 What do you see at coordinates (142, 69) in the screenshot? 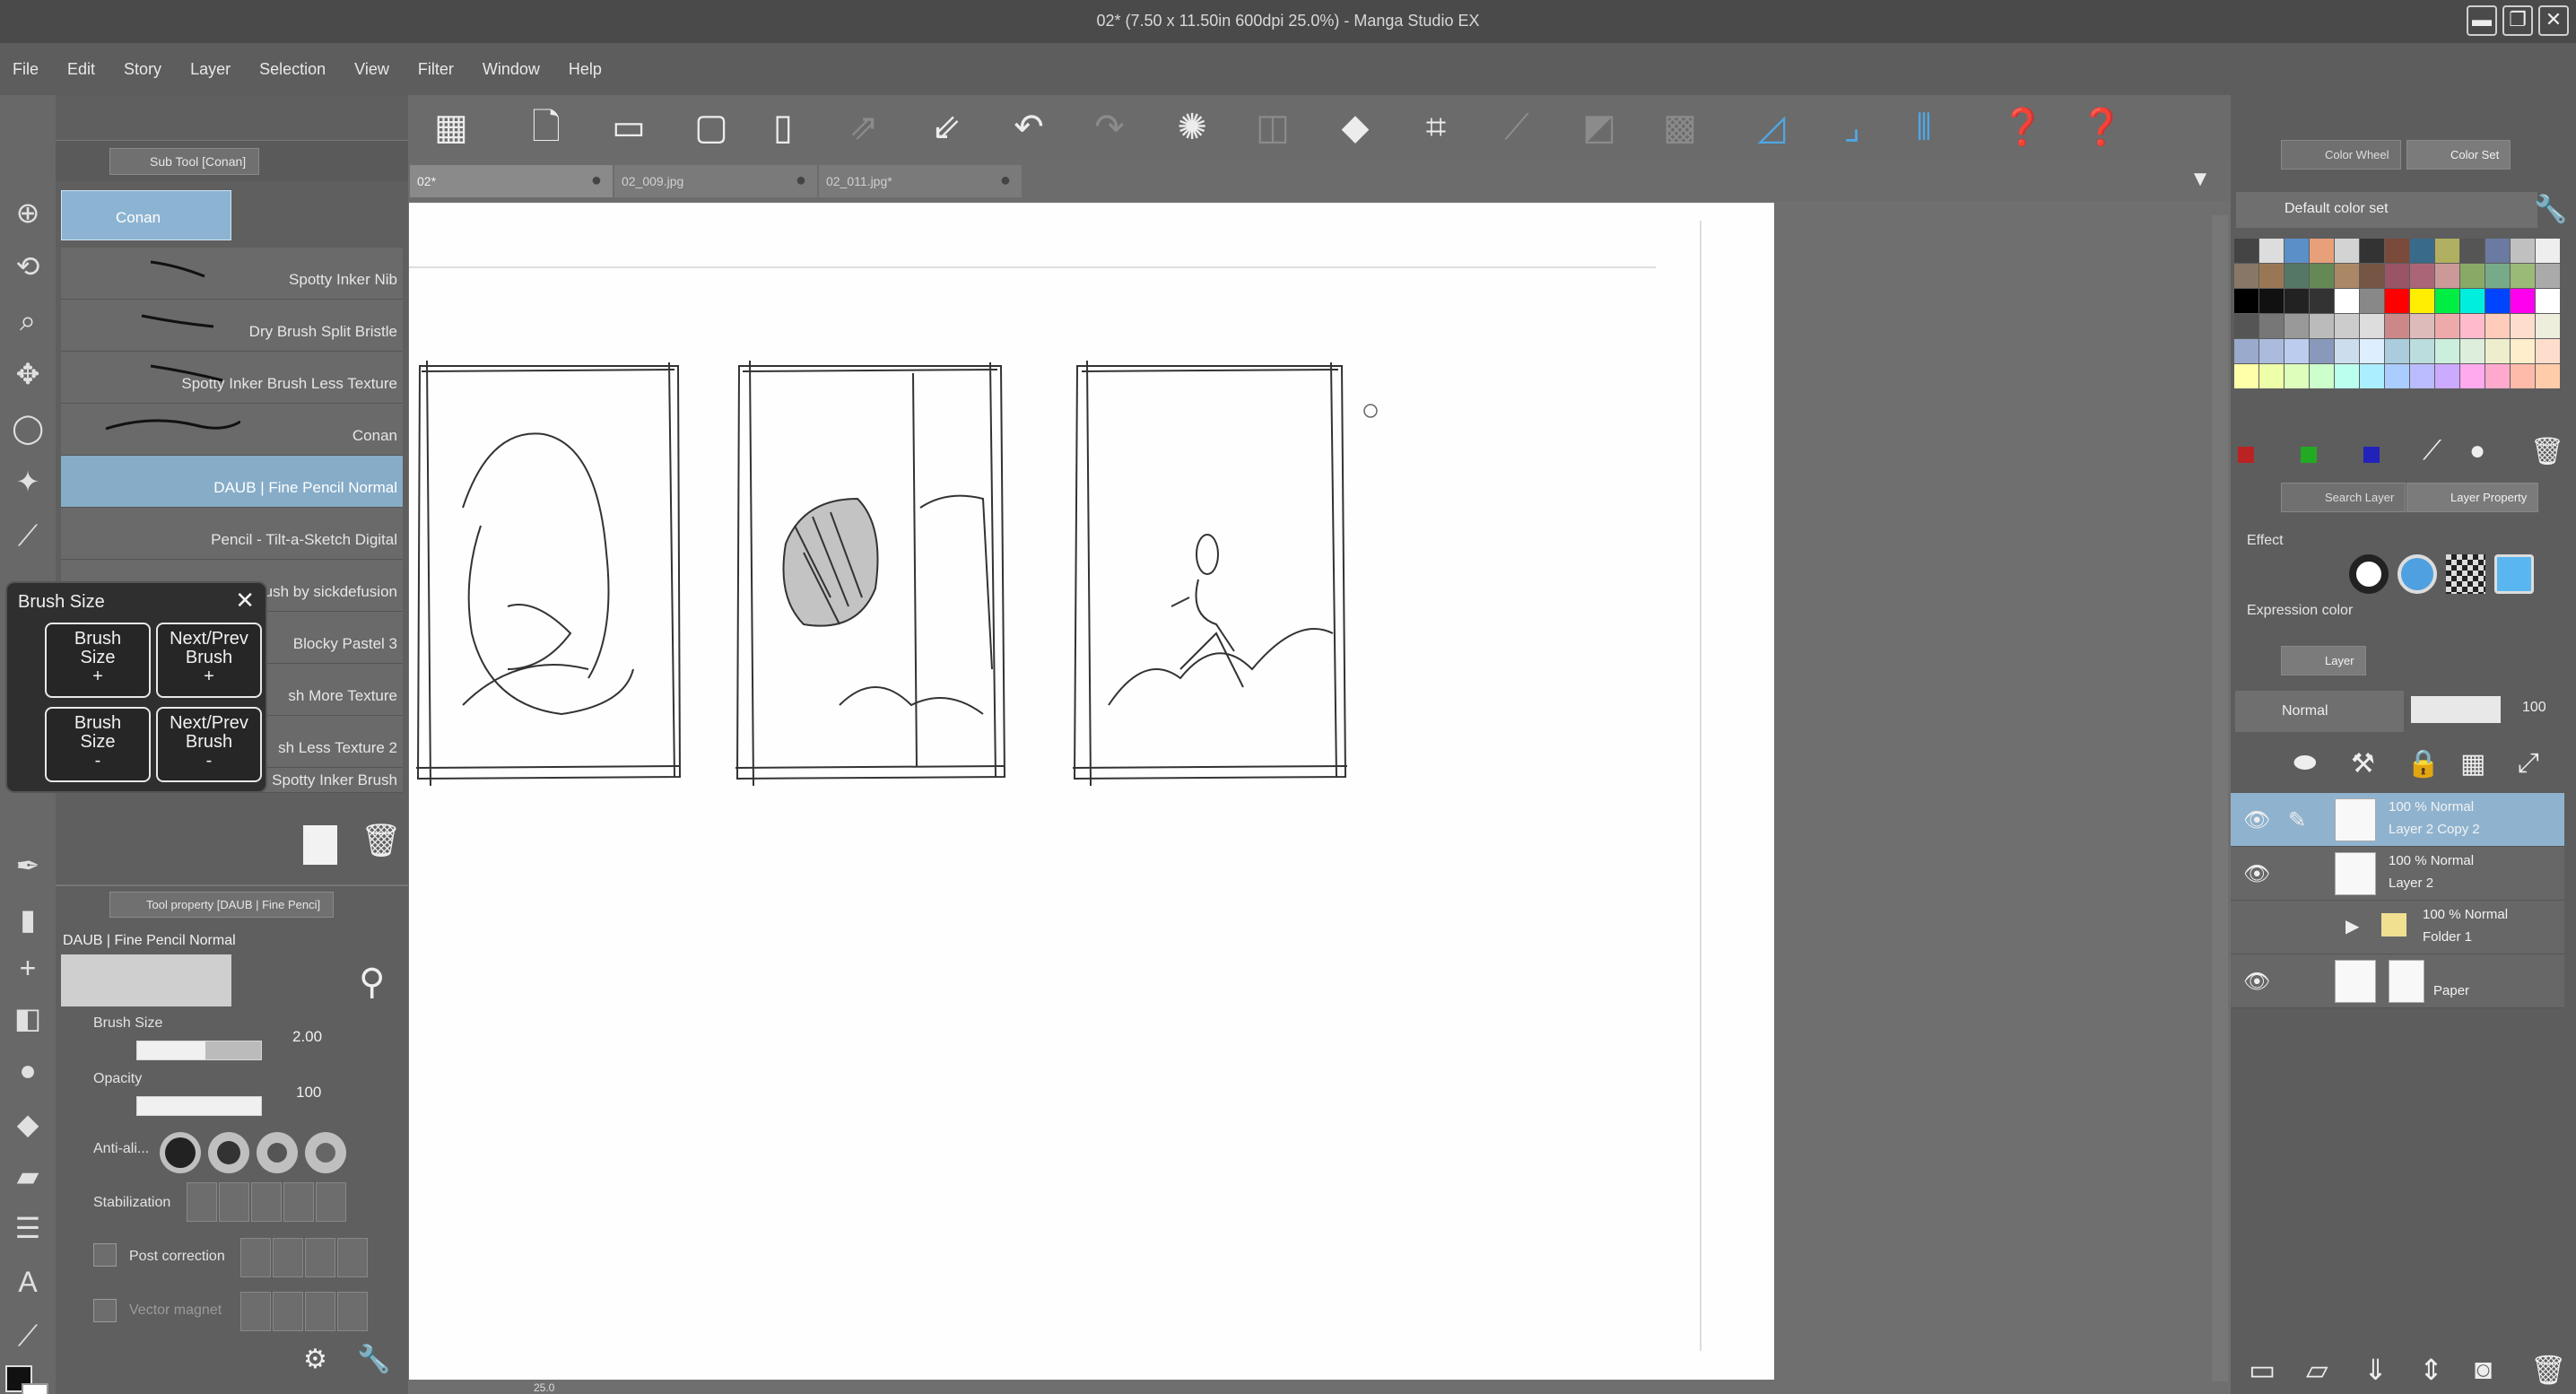
I see `menu-story: Story` at bounding box center [142, 69].